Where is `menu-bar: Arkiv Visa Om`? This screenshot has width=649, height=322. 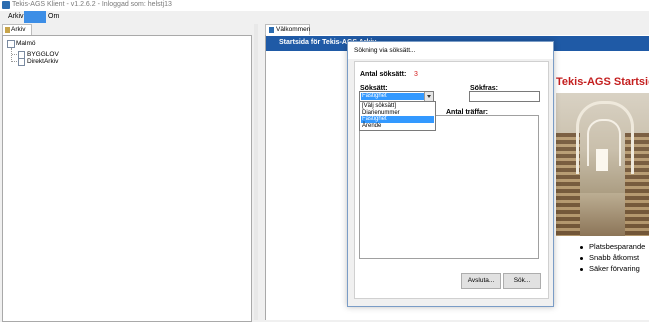
menu-bar: Arkiv Visa Om is located at coordinates (324, 17).